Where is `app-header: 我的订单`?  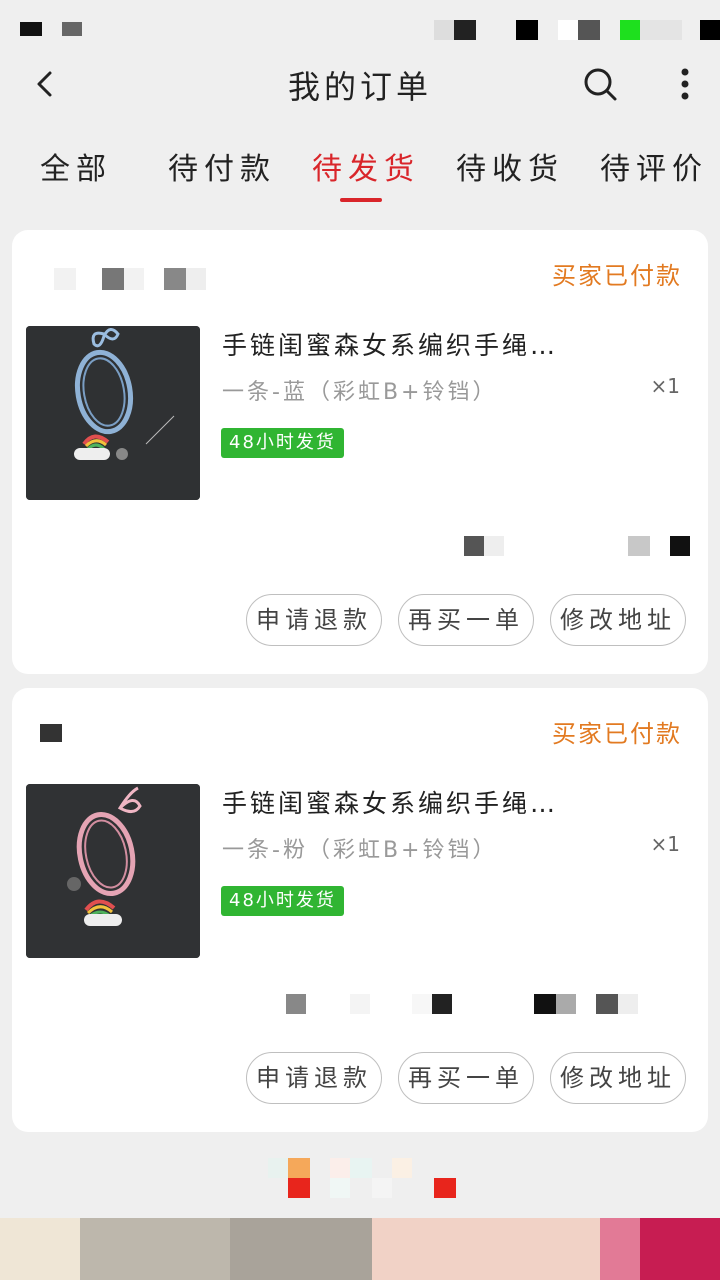
app-header: 我的订单 is located at coordinates (360, 84).